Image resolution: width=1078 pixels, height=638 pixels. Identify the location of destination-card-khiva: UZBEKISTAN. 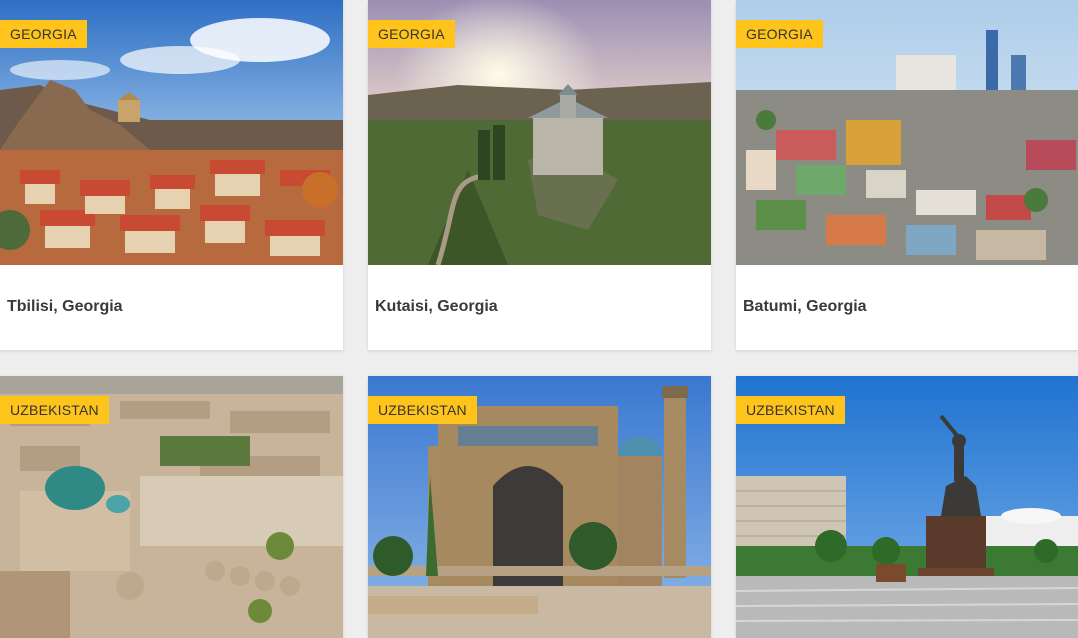
(171, 507).